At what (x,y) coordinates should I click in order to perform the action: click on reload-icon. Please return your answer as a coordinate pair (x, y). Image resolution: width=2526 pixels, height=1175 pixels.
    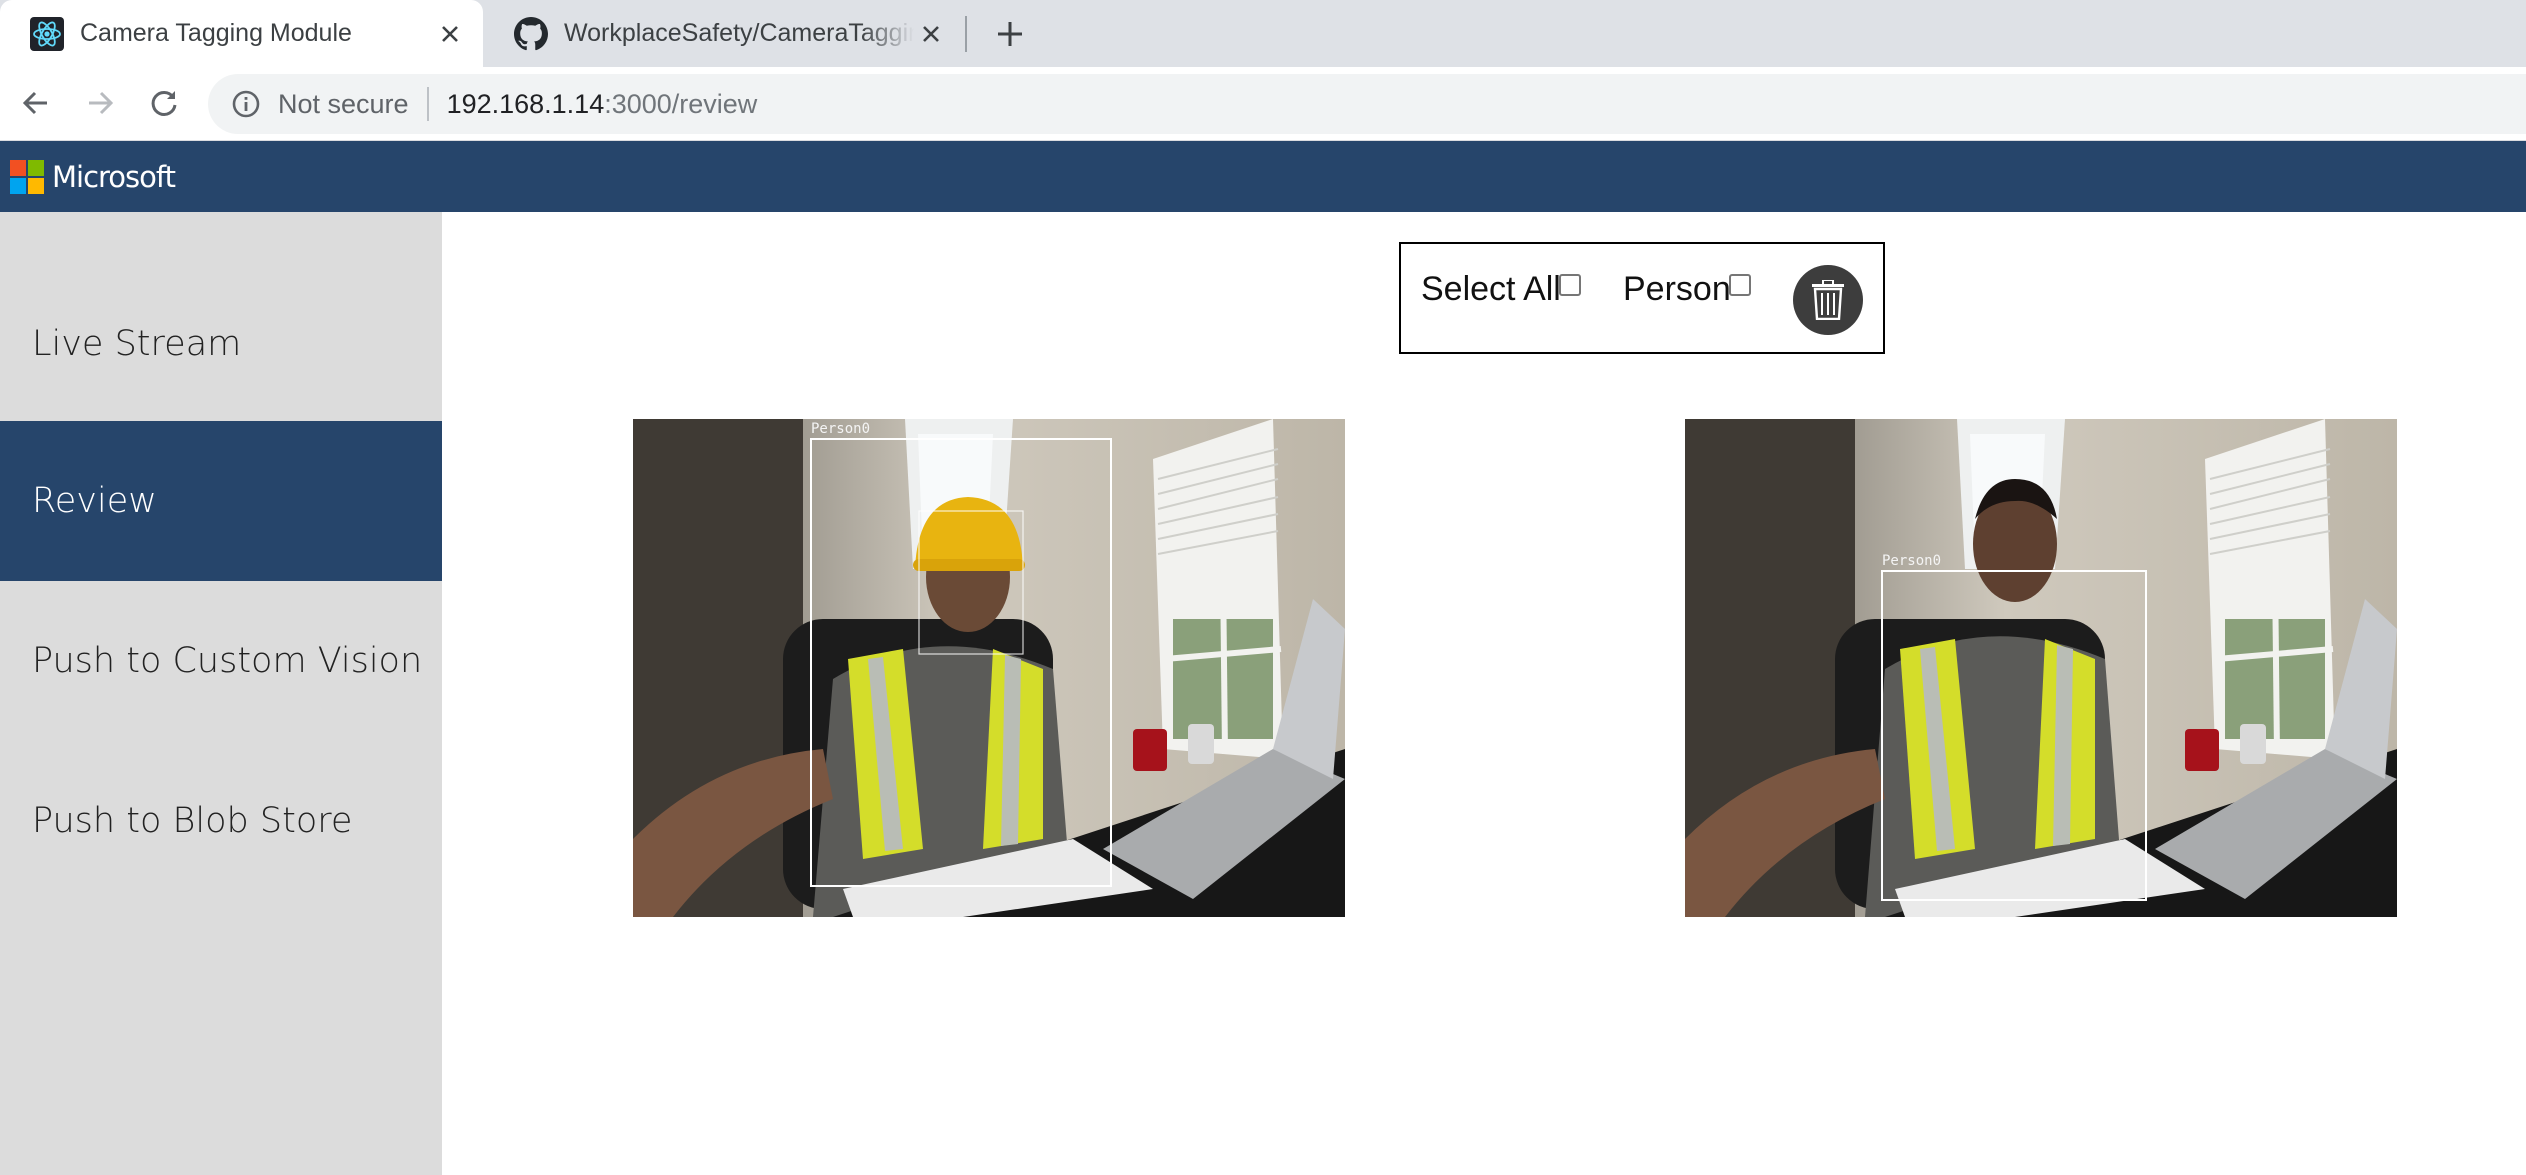
    Looking at the image, I should click on (164, 103).